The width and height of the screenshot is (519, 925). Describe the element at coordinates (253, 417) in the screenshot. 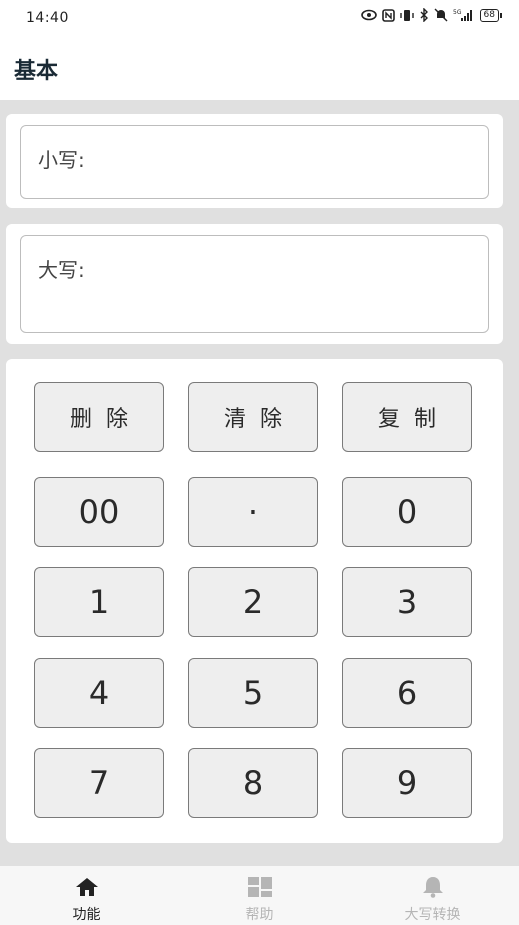

I see `clear-button: 清除` at that location.